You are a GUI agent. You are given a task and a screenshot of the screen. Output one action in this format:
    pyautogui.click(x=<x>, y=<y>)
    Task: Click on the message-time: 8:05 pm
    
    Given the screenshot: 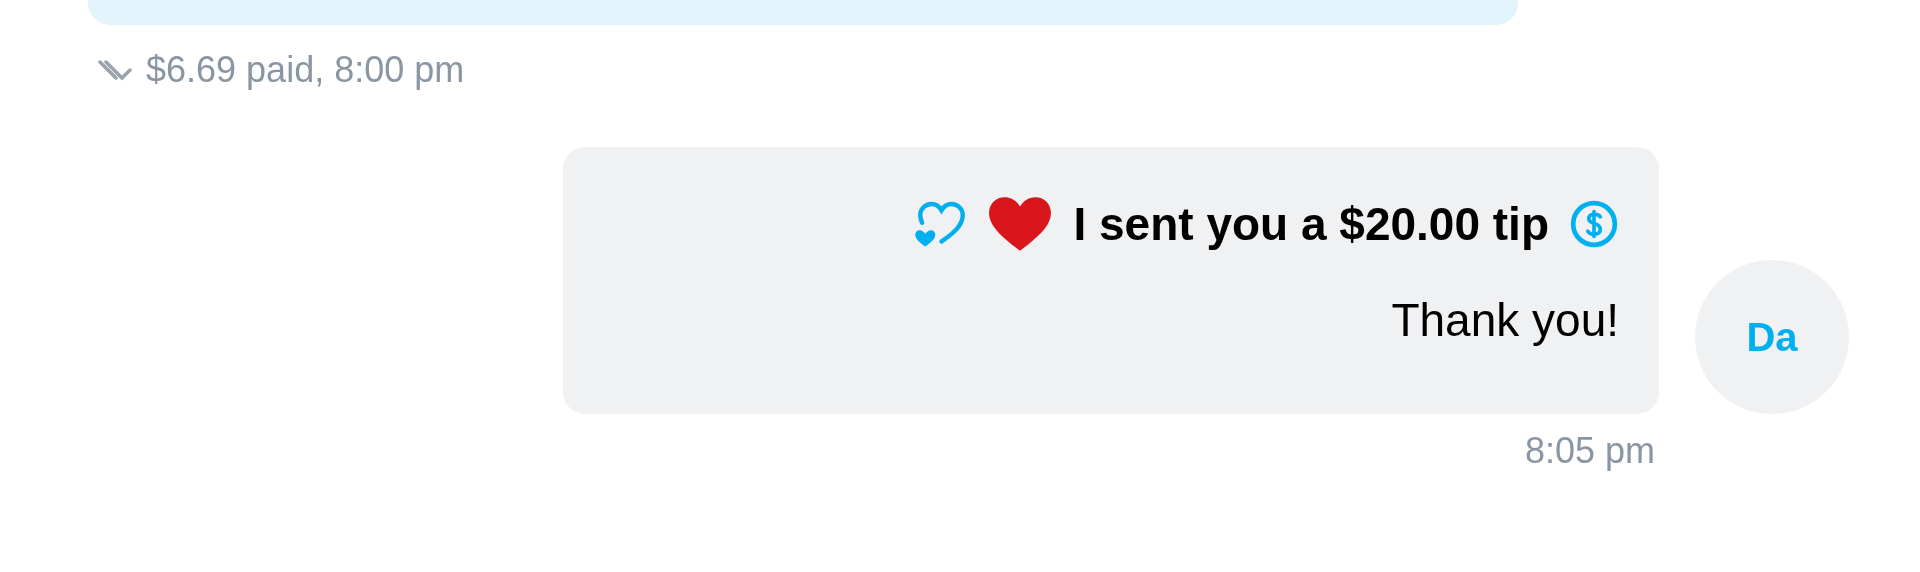 What is the action you would take?
    pyautogui.click(x=1589, y=451)
    